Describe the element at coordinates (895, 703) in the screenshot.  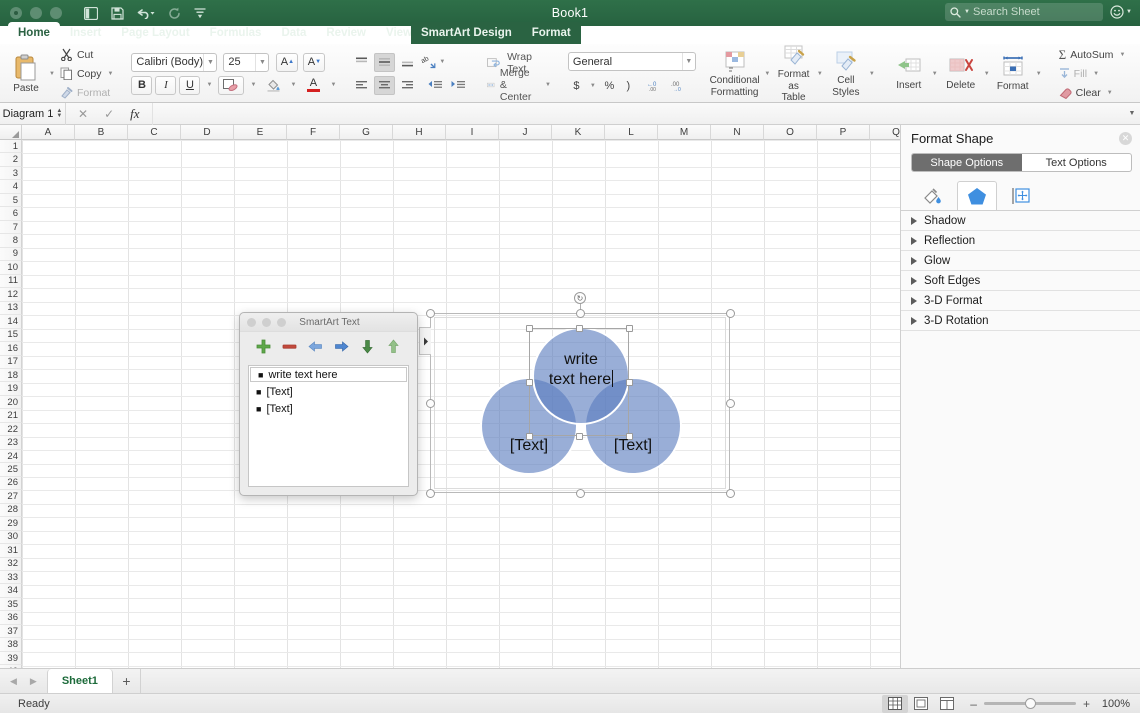
I see `normal-view-button` at that location.